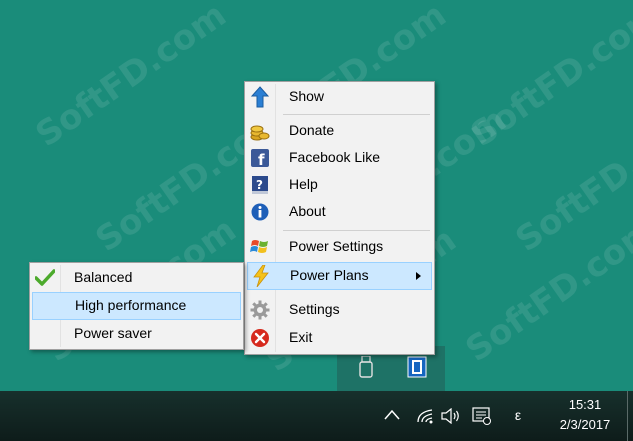  I want to click on show-desktop-button, so click(627, 416).